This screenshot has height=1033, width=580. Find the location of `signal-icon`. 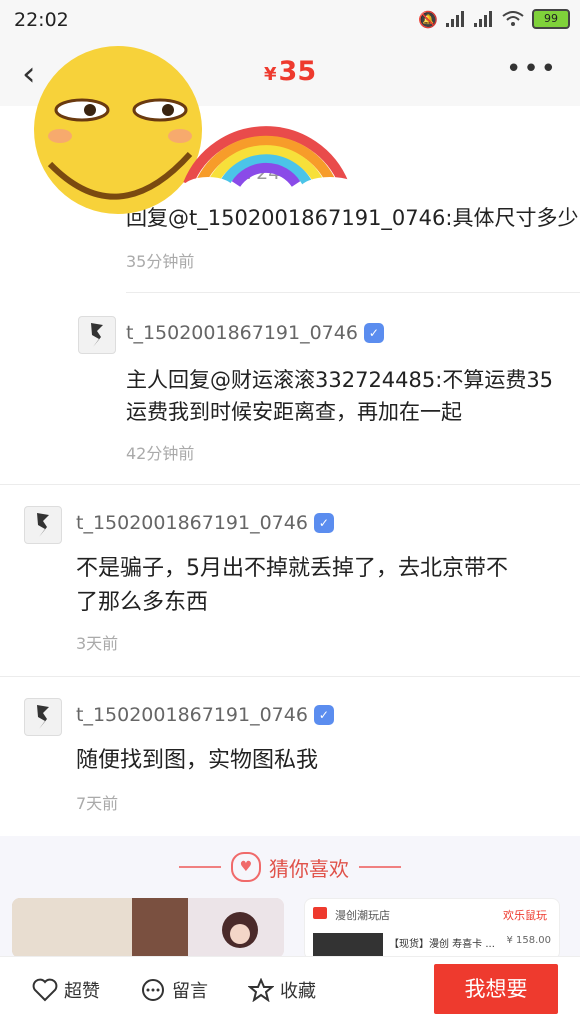

signal-icon is located at coordinates (455, 19).